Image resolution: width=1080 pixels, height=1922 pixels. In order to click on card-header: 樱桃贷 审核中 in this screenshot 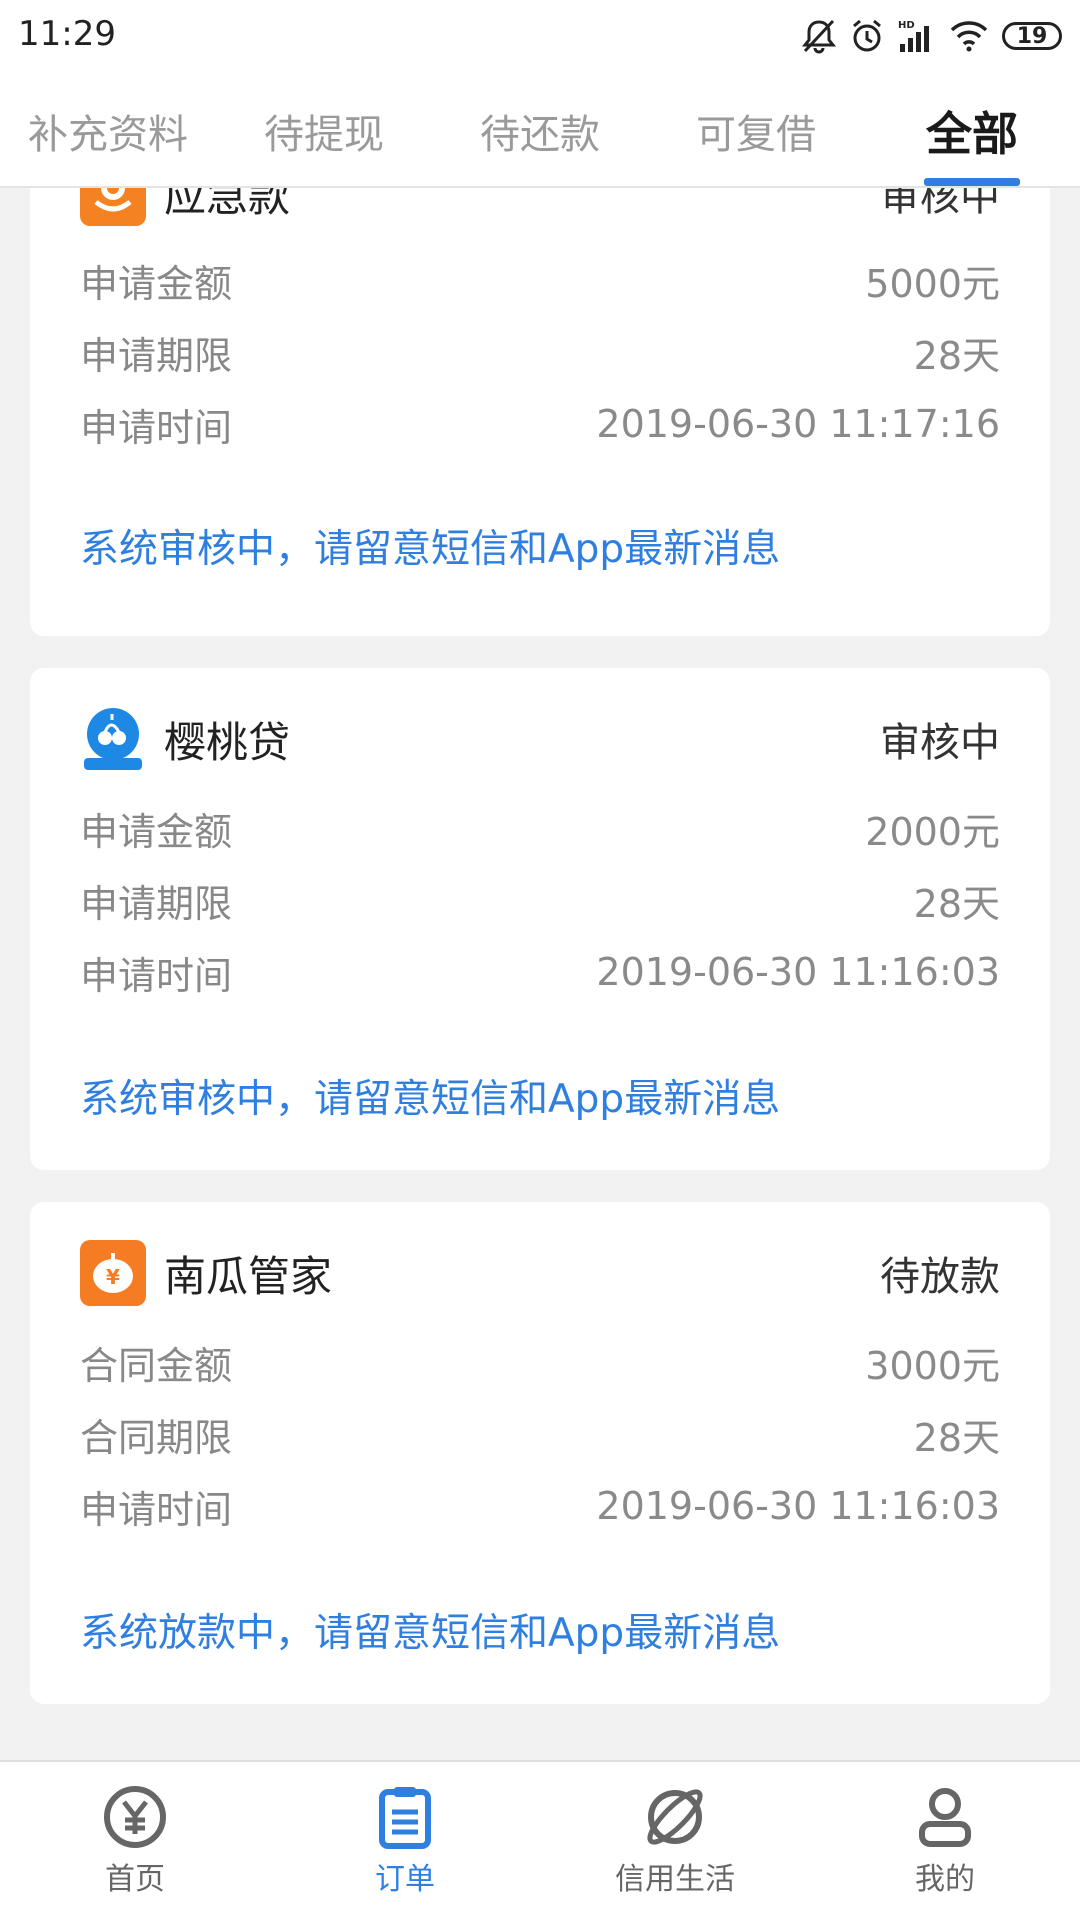, I will do `click(540, 739)`.